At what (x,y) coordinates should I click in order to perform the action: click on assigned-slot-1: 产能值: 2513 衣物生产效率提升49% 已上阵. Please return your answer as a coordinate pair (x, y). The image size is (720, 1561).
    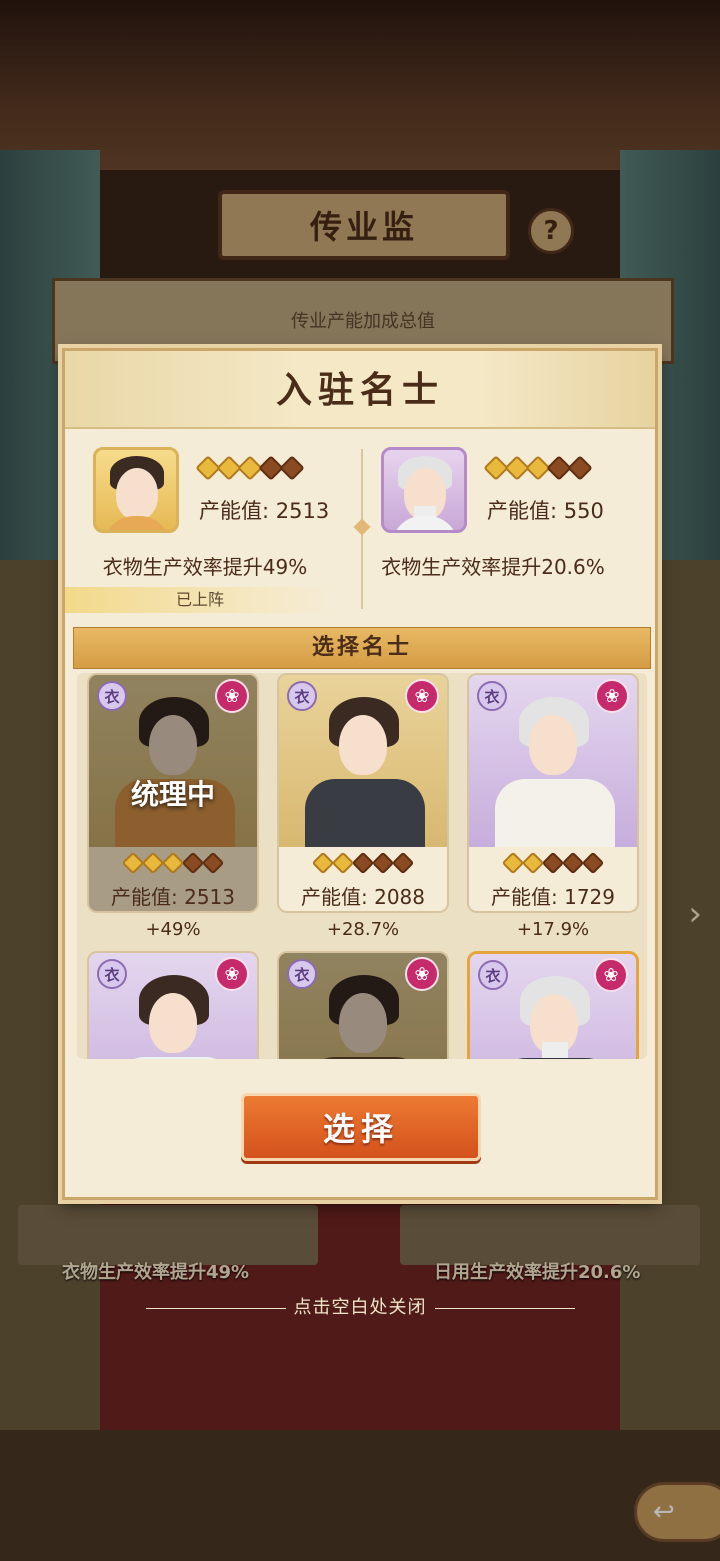
    Looking at the image, I should click on (205, 532).